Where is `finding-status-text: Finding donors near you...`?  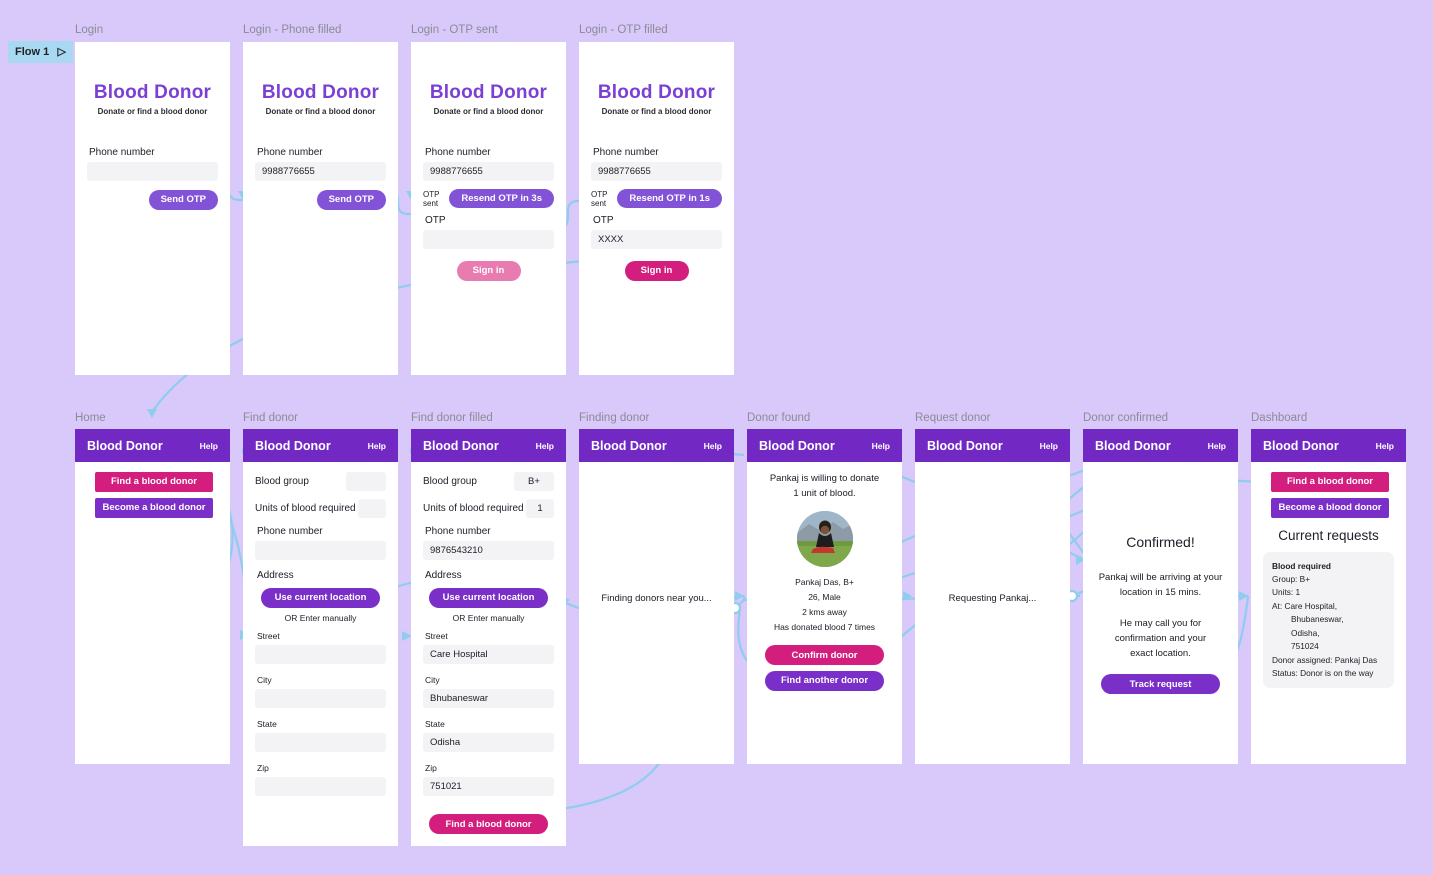
finding-status-text: Finding donors near you... is located at coordinates (656, 598).